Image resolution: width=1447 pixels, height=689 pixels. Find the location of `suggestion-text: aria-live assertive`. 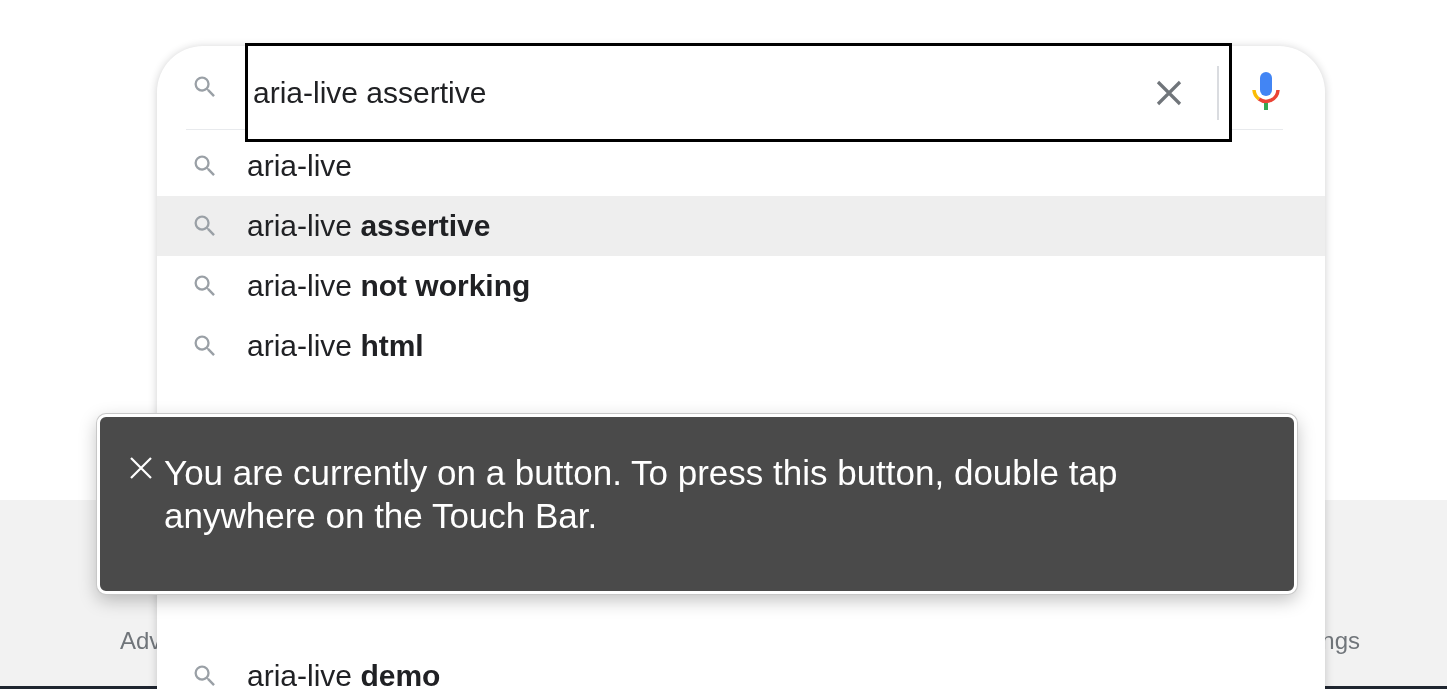

suggestion-text: aria-live assertive is located at coordinates (369, 226).